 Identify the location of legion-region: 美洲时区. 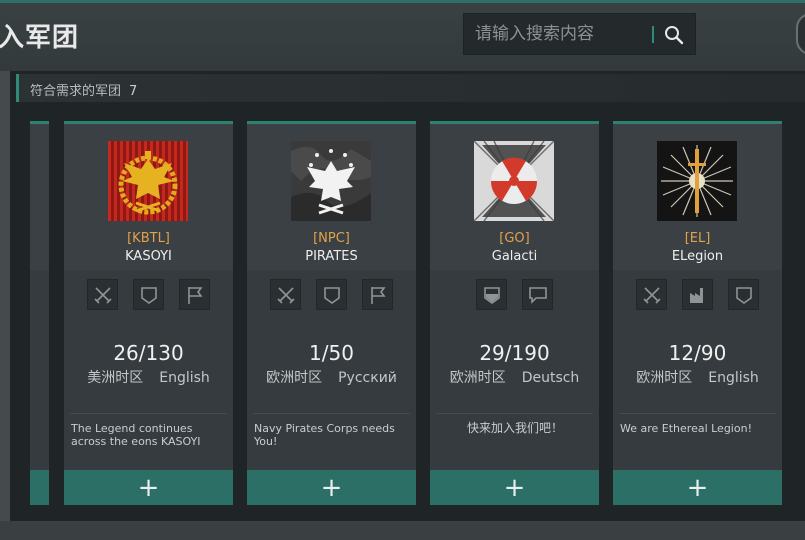
(115, 378).